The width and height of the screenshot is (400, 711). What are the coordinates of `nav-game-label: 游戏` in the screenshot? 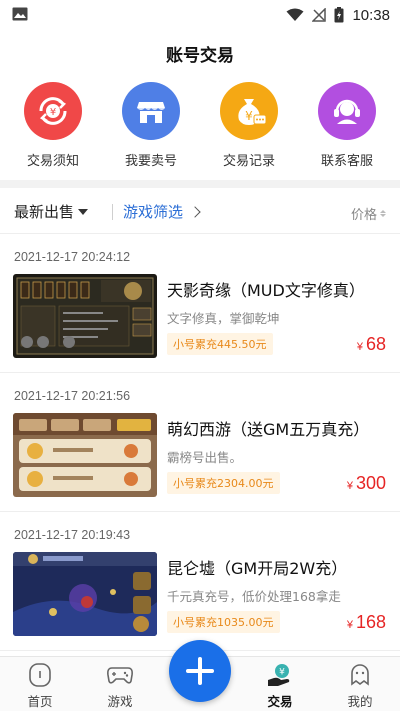 It's located at (120, 701).